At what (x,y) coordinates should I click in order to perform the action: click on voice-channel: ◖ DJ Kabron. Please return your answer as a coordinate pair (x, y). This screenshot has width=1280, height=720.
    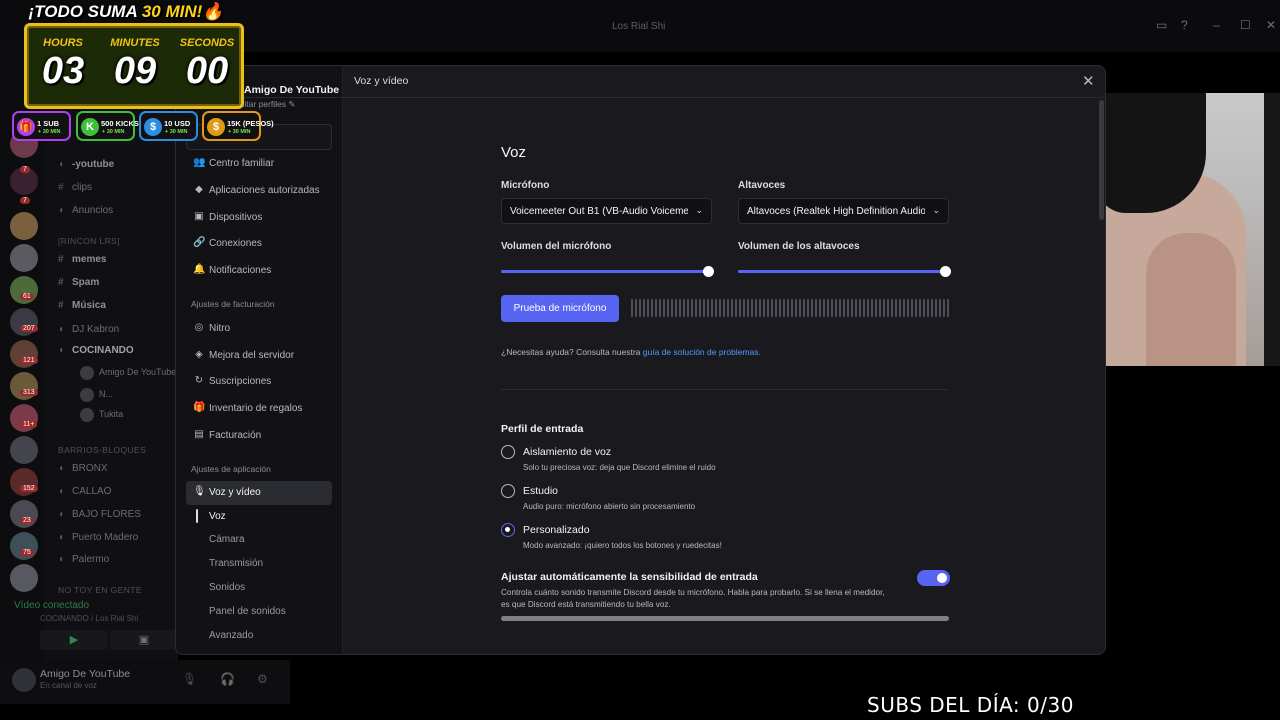
    Looking at the image, I should click on (88, 329).